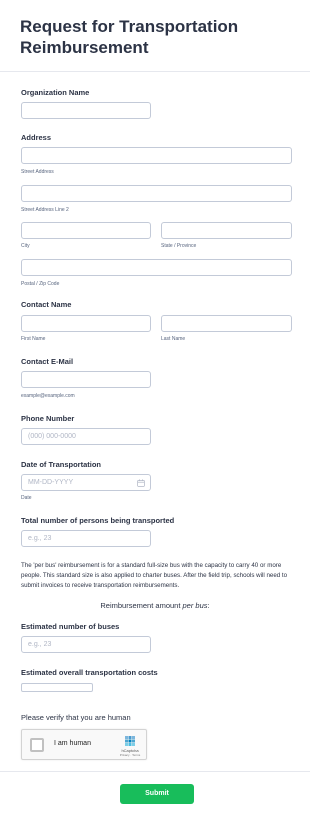  I want to click on date-label: Date of Transportation, so click(61, 464).